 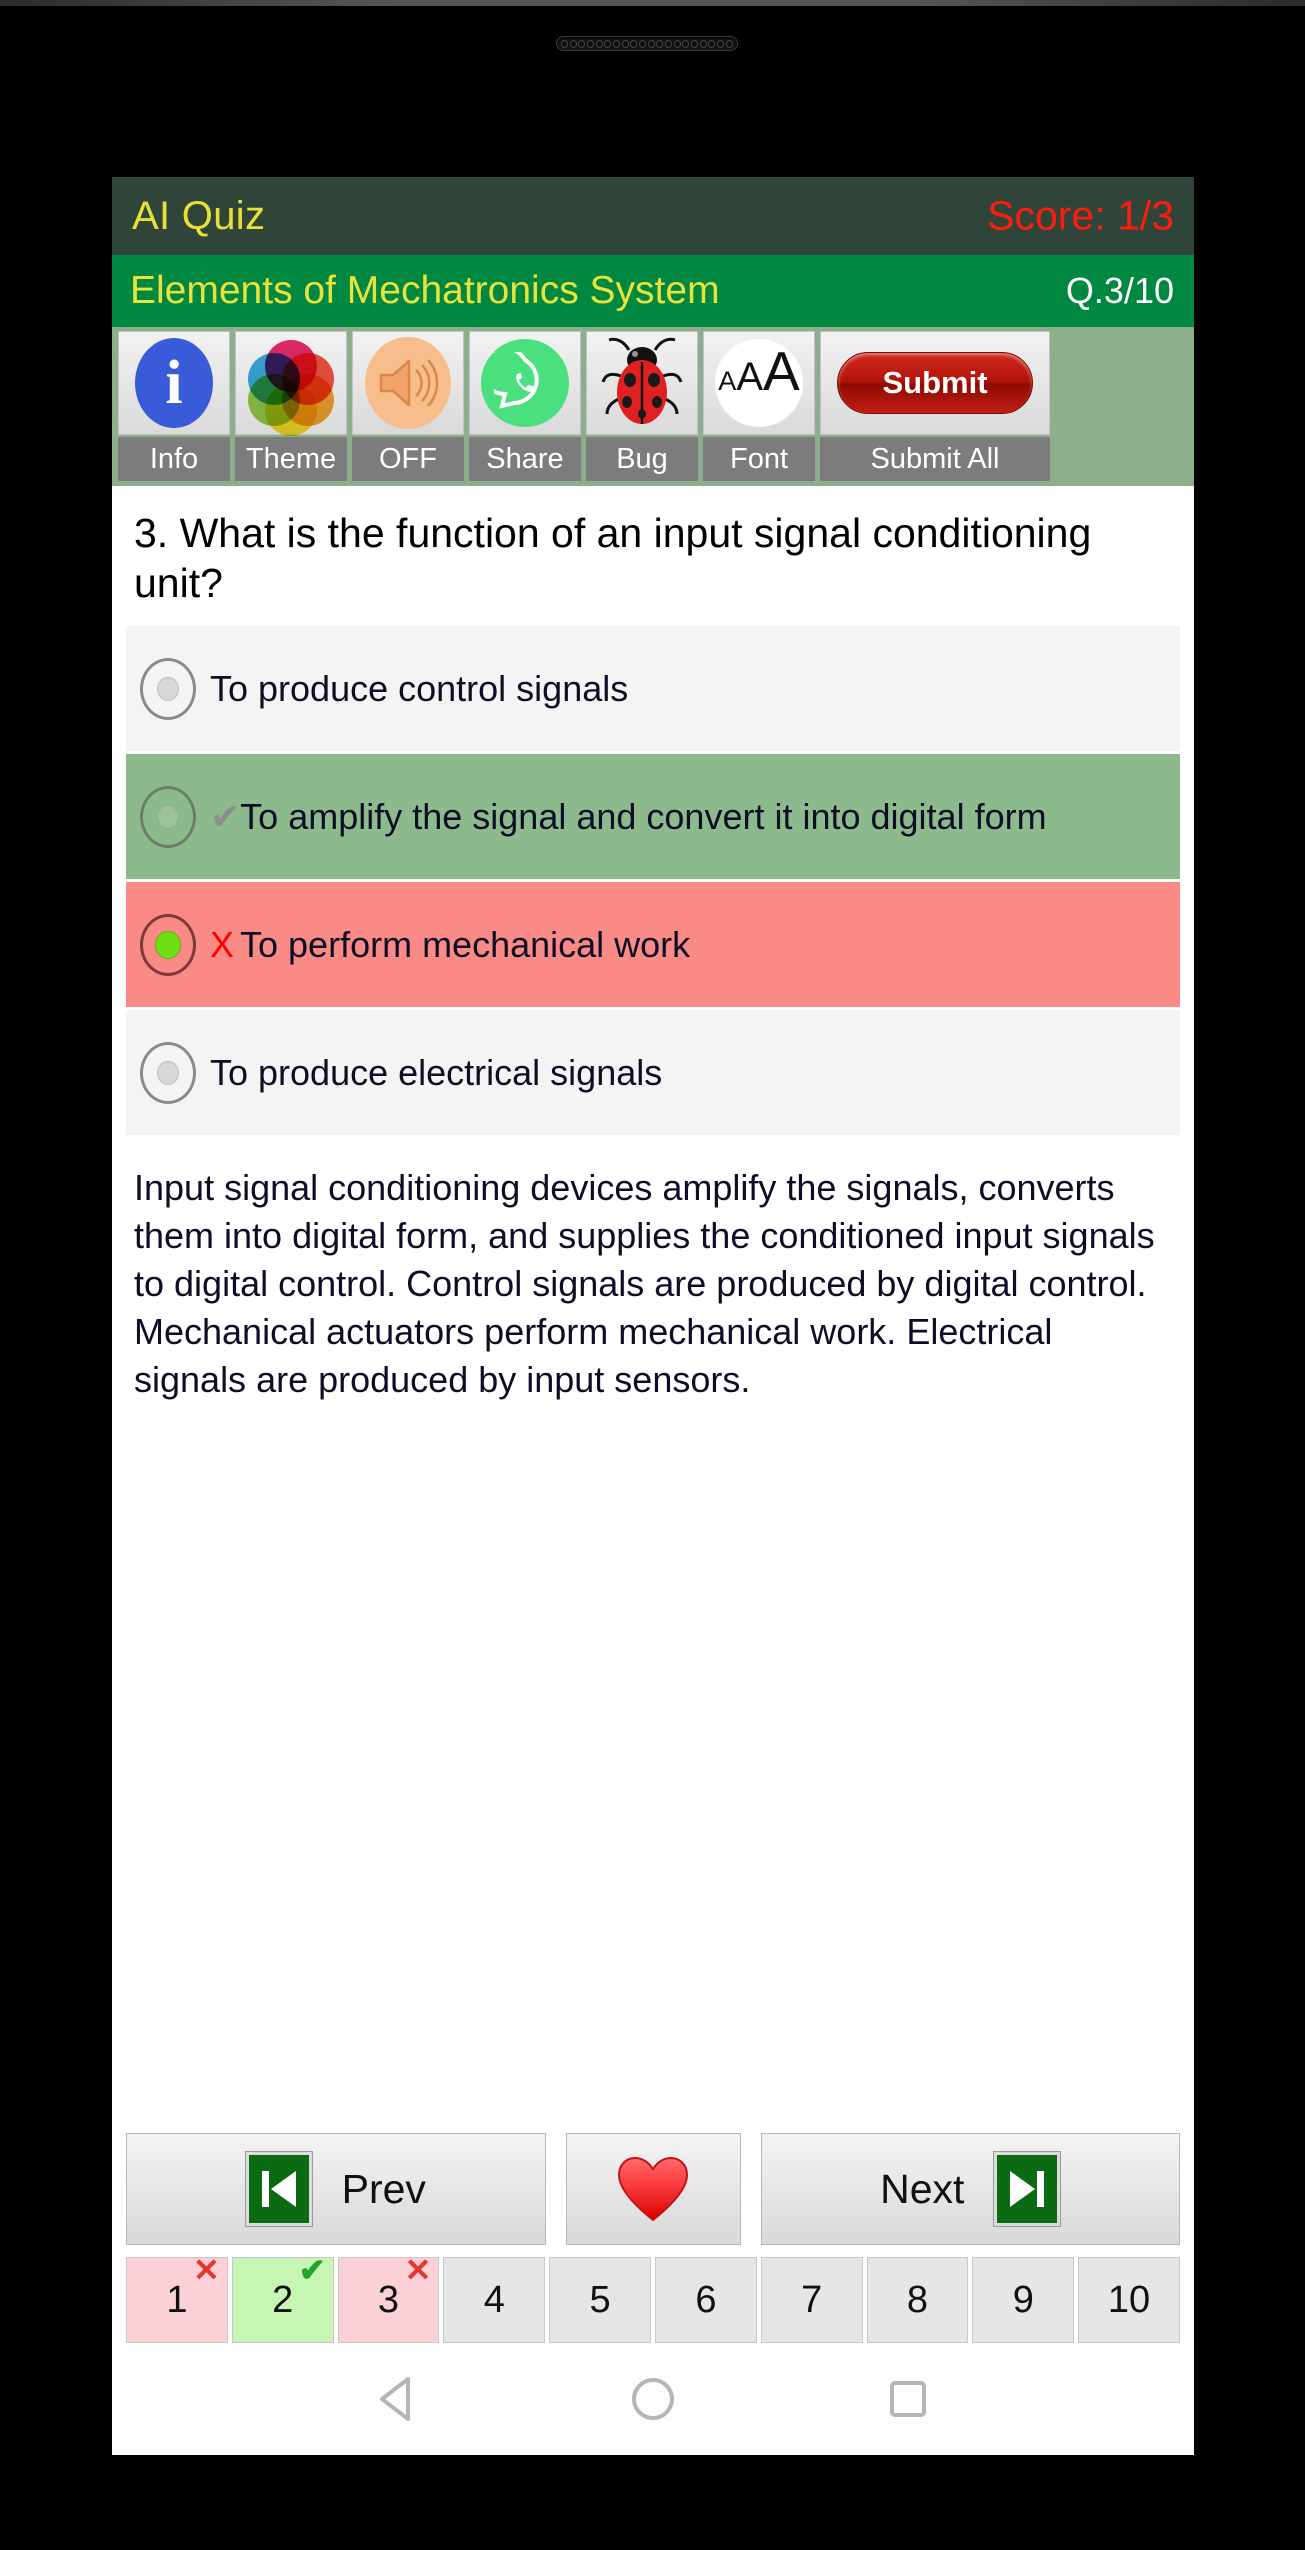 I want to click on qnum-button: 4, so click(x=494, y=2300).